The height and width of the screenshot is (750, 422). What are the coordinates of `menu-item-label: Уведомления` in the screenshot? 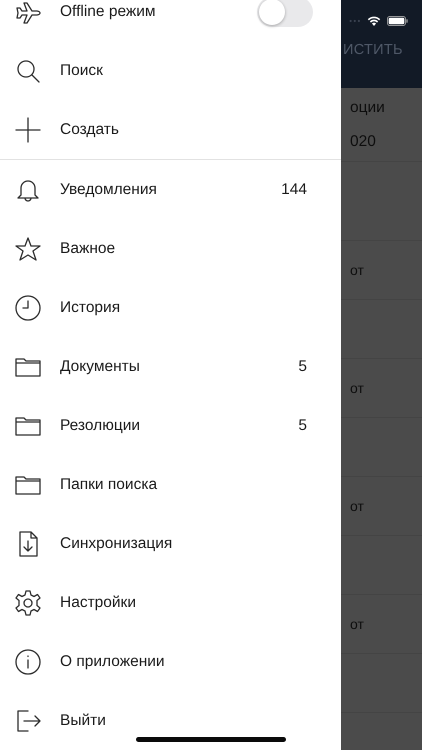 It's located at (171, 189).